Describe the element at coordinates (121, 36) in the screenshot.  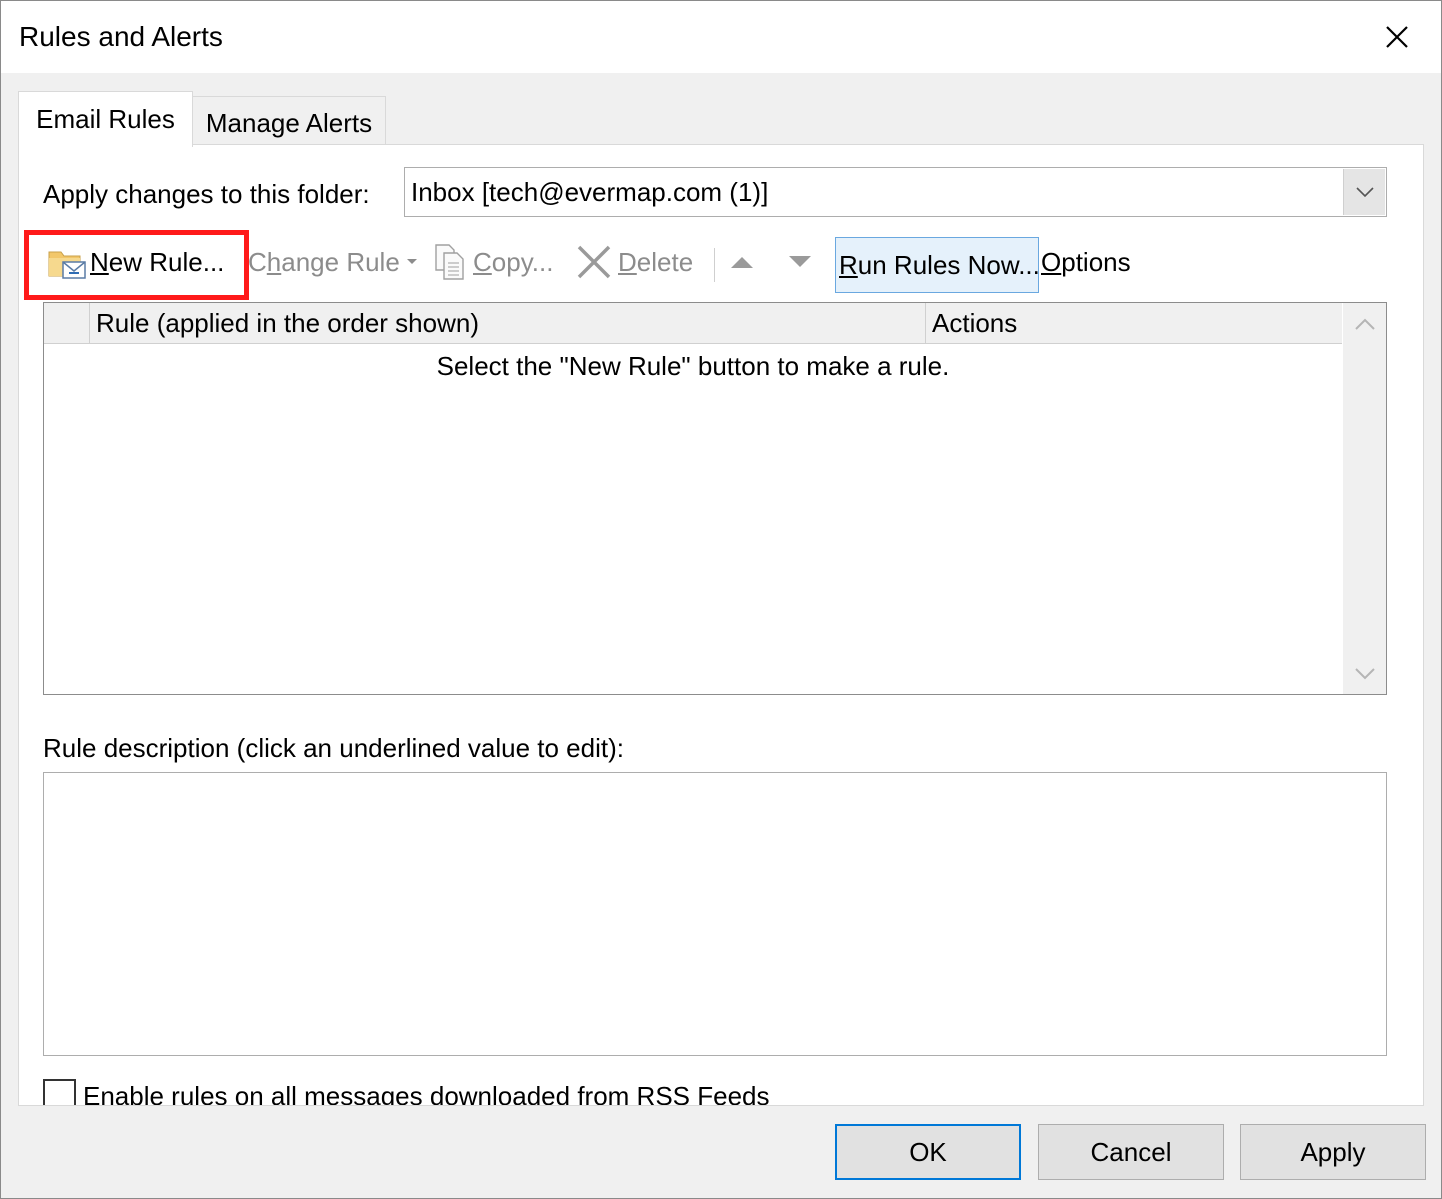
I see `window-title: Rules and Alerts` at that location.